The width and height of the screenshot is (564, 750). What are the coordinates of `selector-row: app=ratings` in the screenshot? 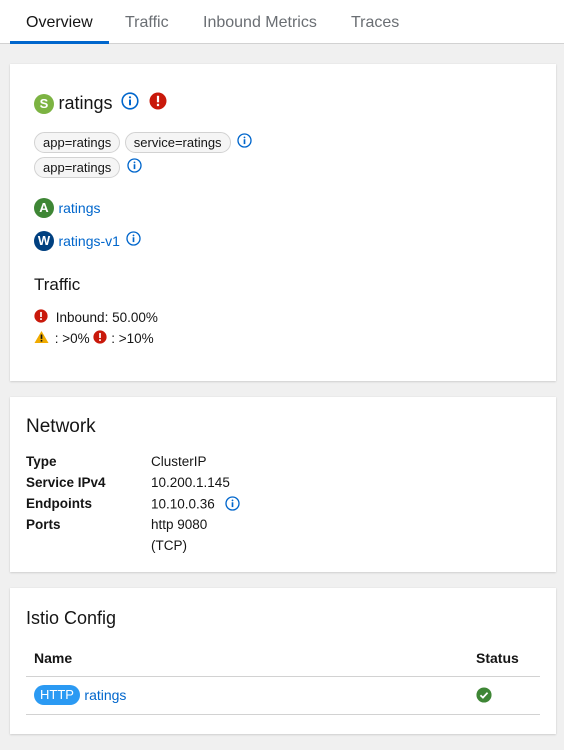 It's located at (88, 167).